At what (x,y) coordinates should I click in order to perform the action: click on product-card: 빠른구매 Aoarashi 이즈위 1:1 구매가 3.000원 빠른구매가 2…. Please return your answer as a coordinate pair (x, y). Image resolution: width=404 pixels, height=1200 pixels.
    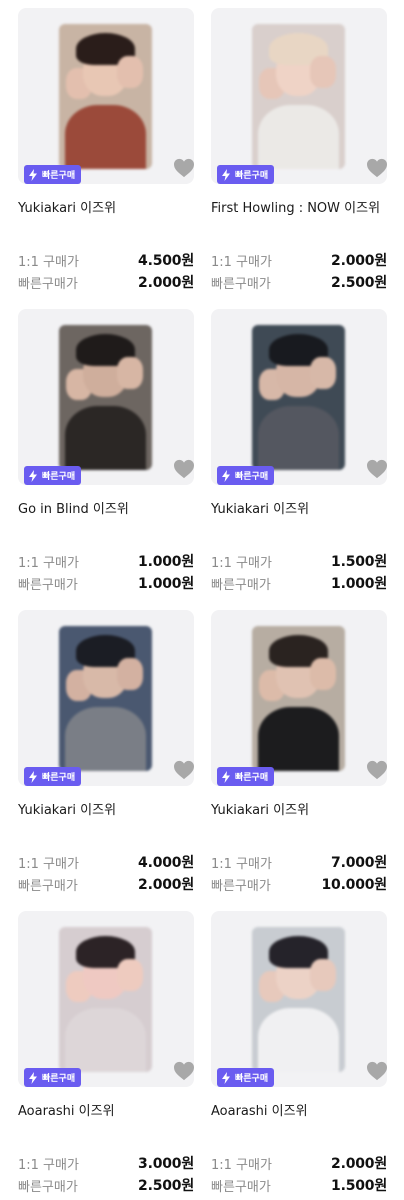
    Looking at the image, I should click on (106, 1055).